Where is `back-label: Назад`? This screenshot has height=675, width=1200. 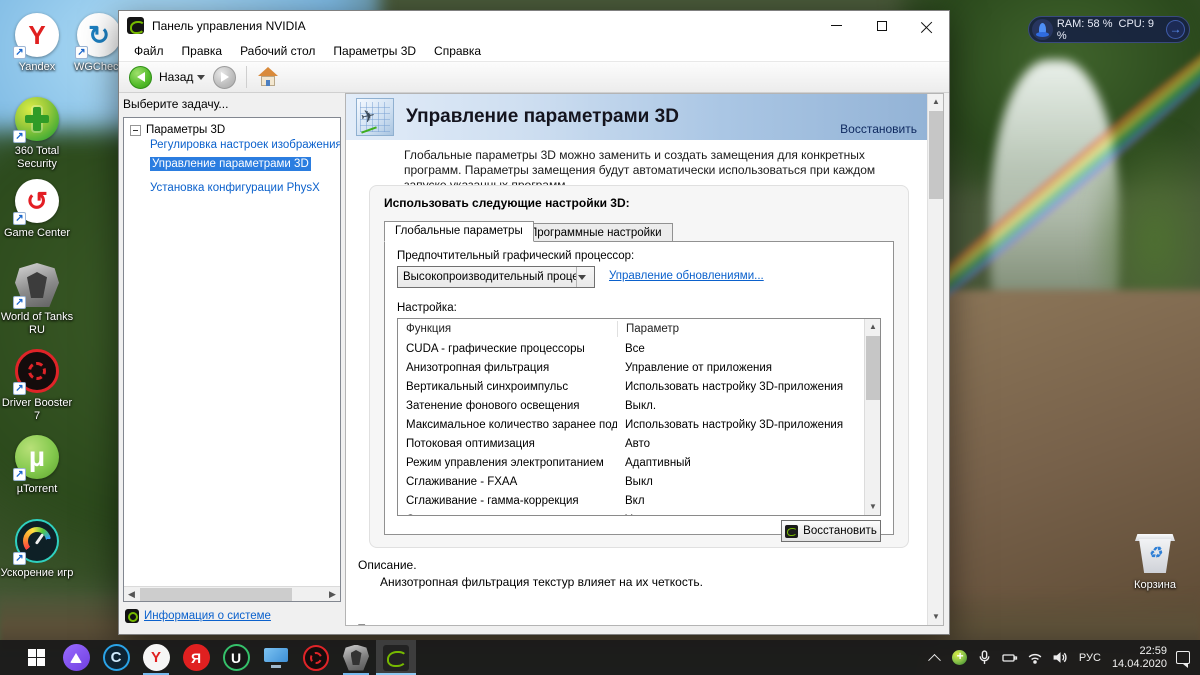 back-label: Назад is located at coordinates (176, 77).